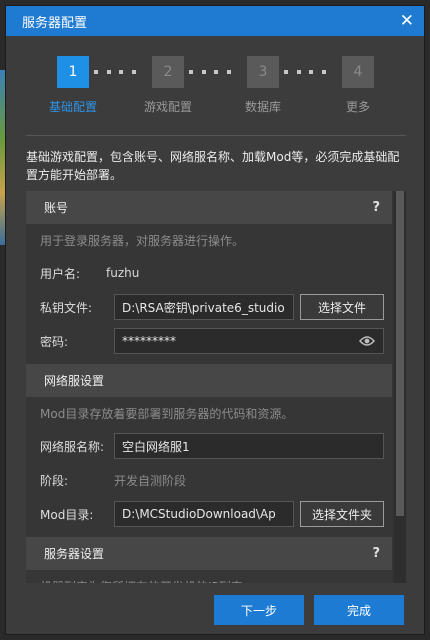  What do you see at coordinates (358, 106) in the screenshot?
I see `step-4-label: 更多` at bounding box center [358, 106].